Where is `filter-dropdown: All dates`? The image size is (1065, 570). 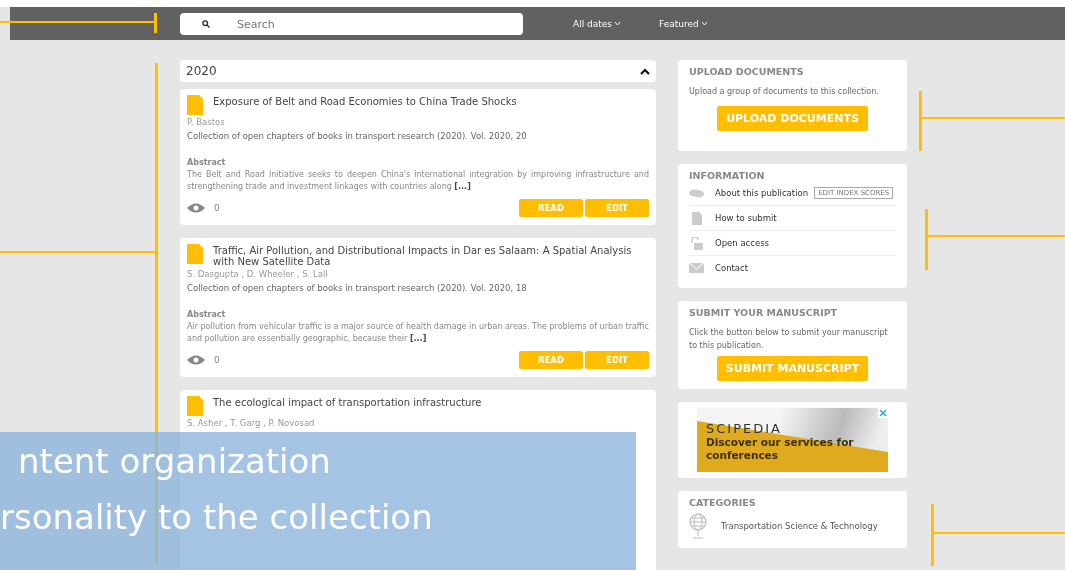 filter-dropdown: All dates is located at coordinates (597, 23).